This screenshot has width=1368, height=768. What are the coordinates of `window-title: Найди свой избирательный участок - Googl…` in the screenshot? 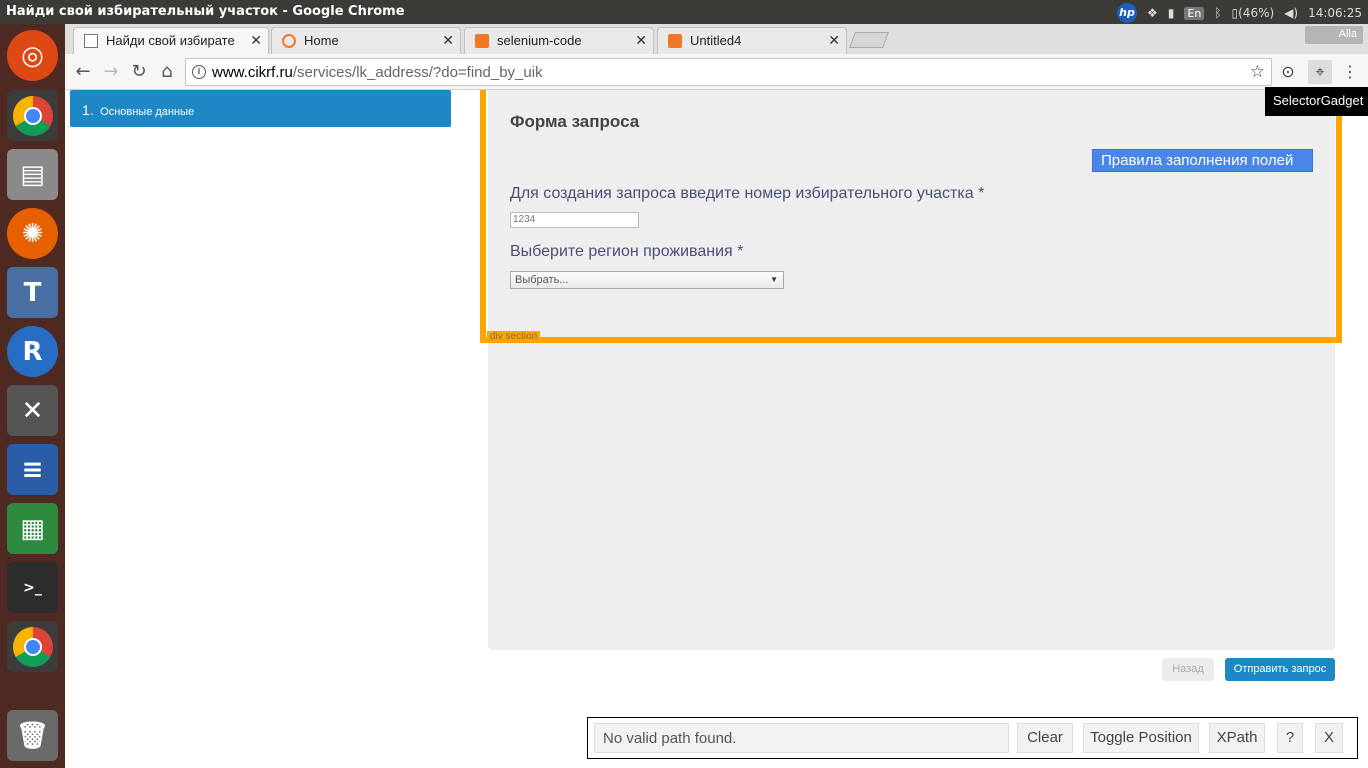 It's located at (205, 11).